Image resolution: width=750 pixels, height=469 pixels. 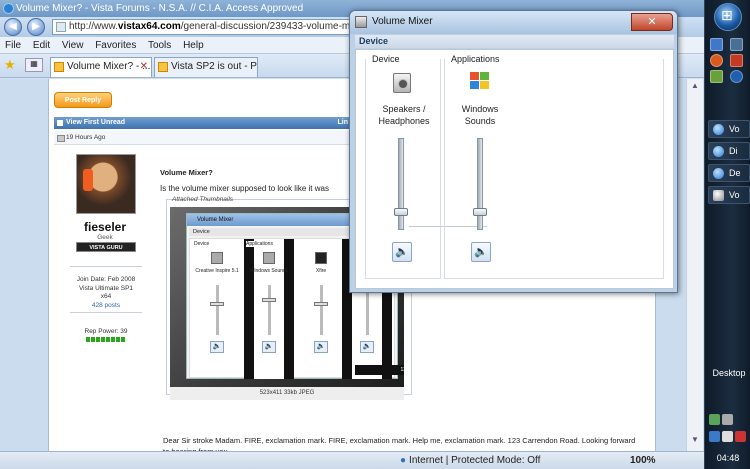 What do you see at coordinates (643, 460) in the screenshot?
I see `zoom-level: 100%` at bounding box center [643, 460].